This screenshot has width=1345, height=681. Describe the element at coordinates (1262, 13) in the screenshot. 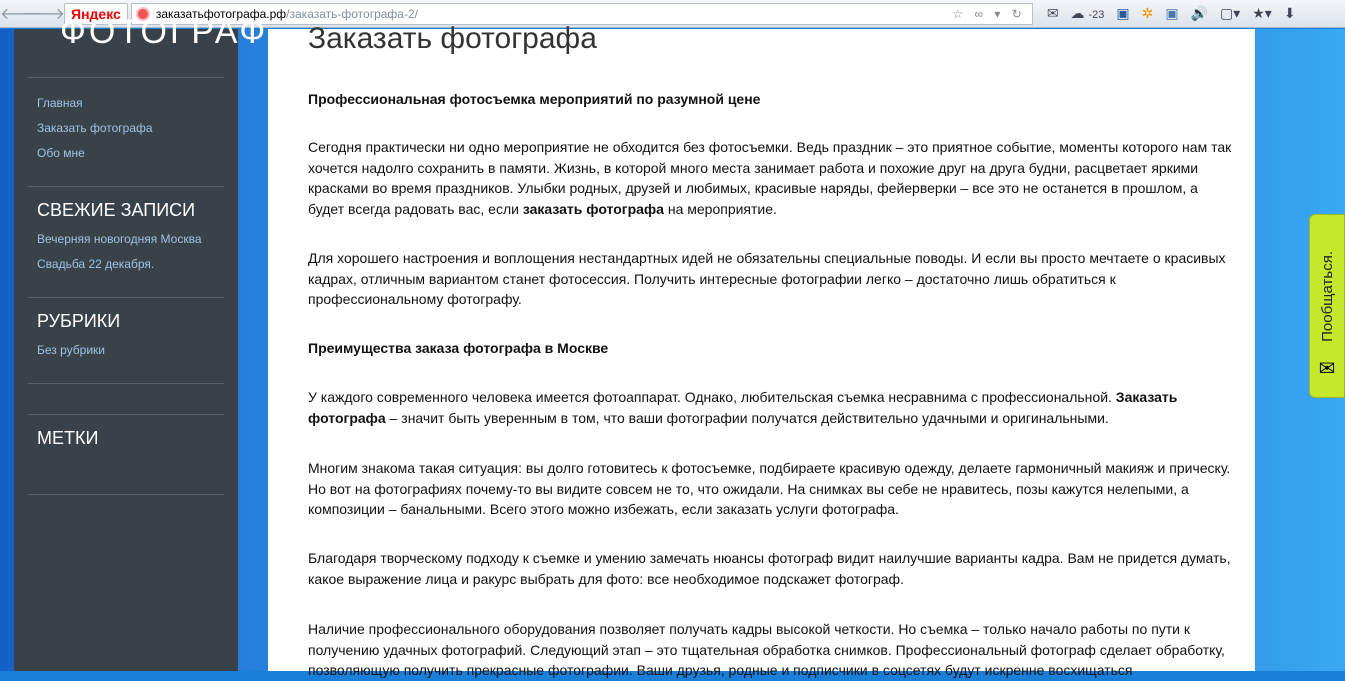

I see `star-menu-icon: ★▾` at that location.